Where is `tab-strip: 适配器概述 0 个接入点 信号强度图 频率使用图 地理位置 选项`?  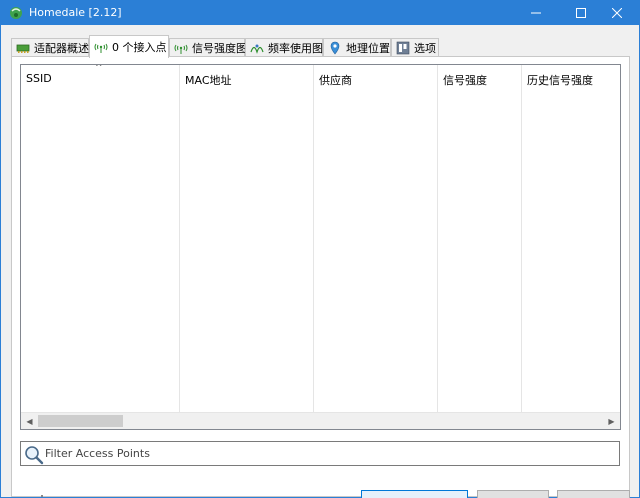
tab-strip: 适配器概述 0 个接入点 信号强度图 频率使用图 地理位置 选项 is located at coordinates (320, 41).